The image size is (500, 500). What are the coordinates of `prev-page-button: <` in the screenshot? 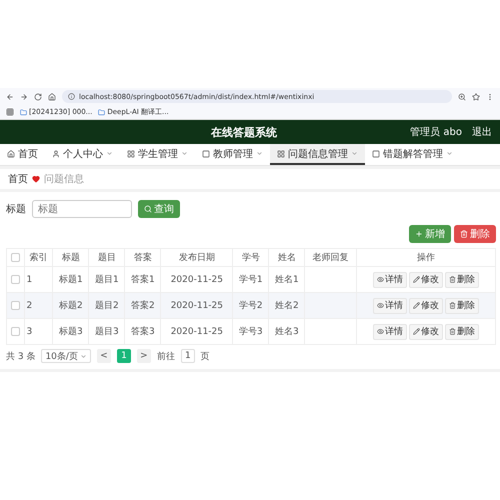 It's located at (103, 356).